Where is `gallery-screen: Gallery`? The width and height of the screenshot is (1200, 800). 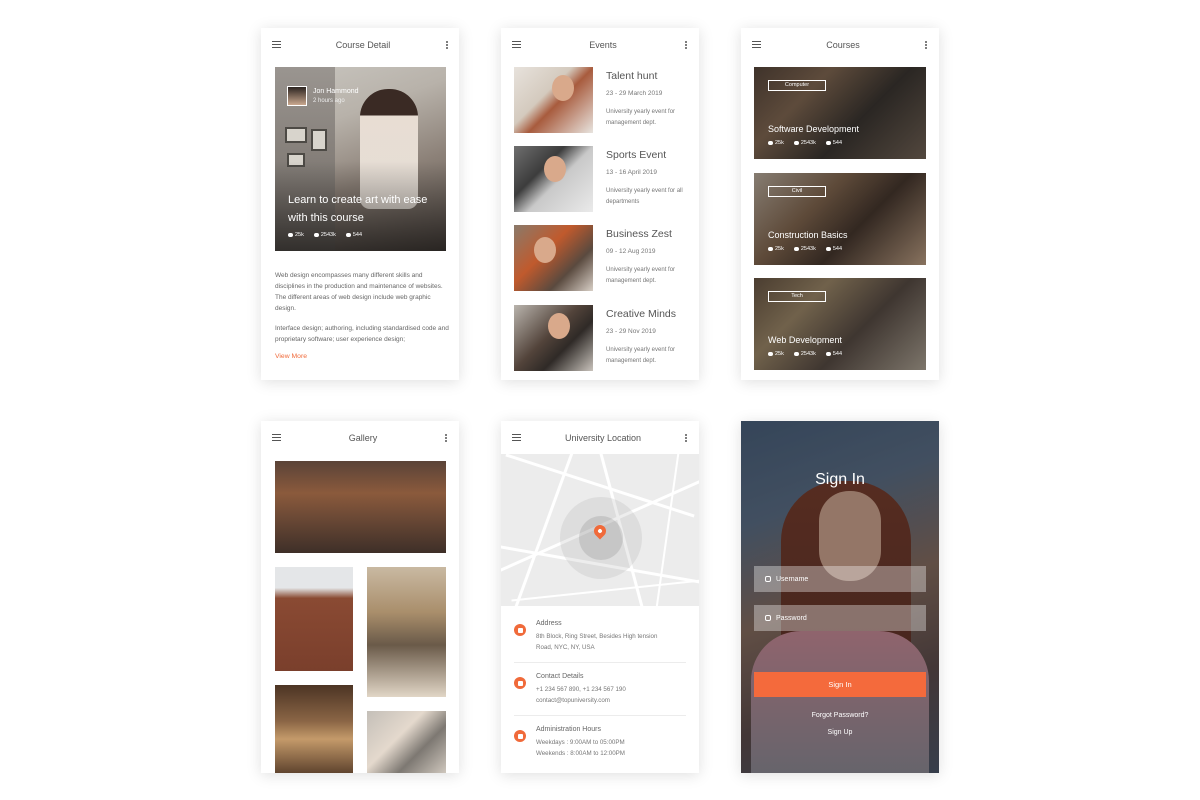
gallery-screen: Gallery is located at coordinates (360, 597).